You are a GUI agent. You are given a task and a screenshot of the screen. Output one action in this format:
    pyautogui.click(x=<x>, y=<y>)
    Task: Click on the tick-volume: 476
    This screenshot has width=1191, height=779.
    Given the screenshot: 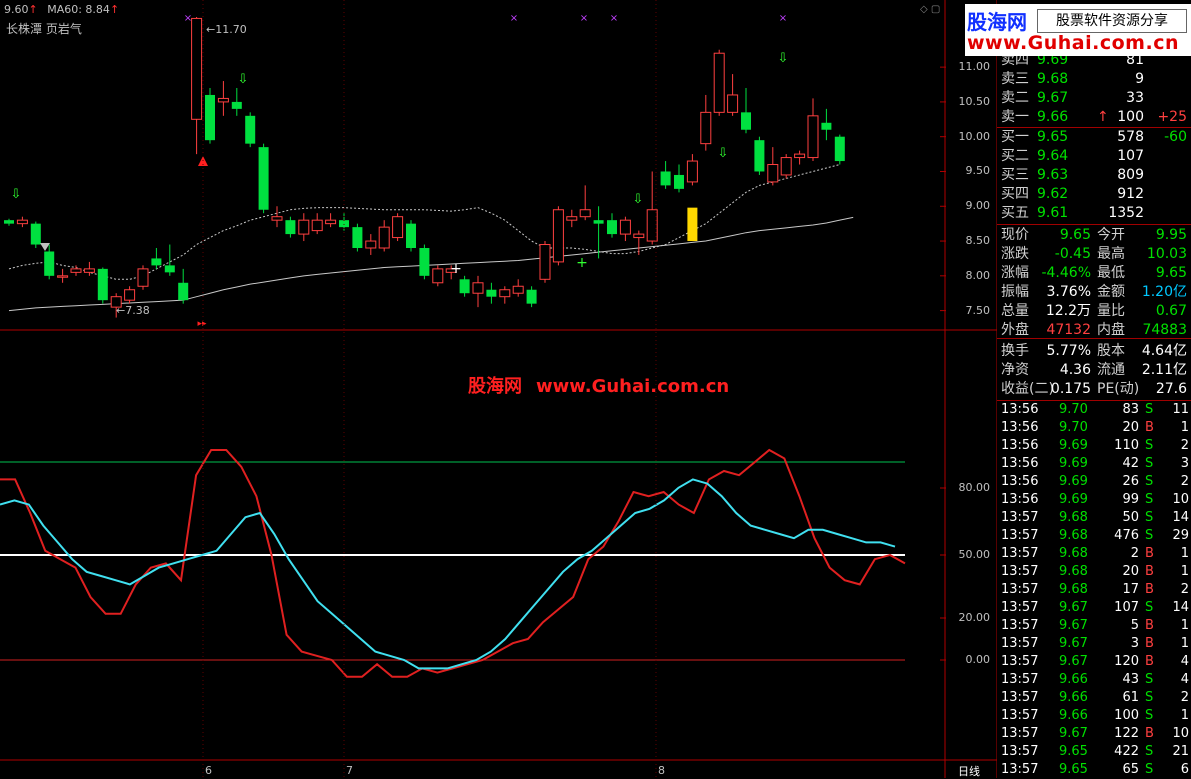 What is the action you would take?
    pyautogui.click(x=1126, y=535)
    